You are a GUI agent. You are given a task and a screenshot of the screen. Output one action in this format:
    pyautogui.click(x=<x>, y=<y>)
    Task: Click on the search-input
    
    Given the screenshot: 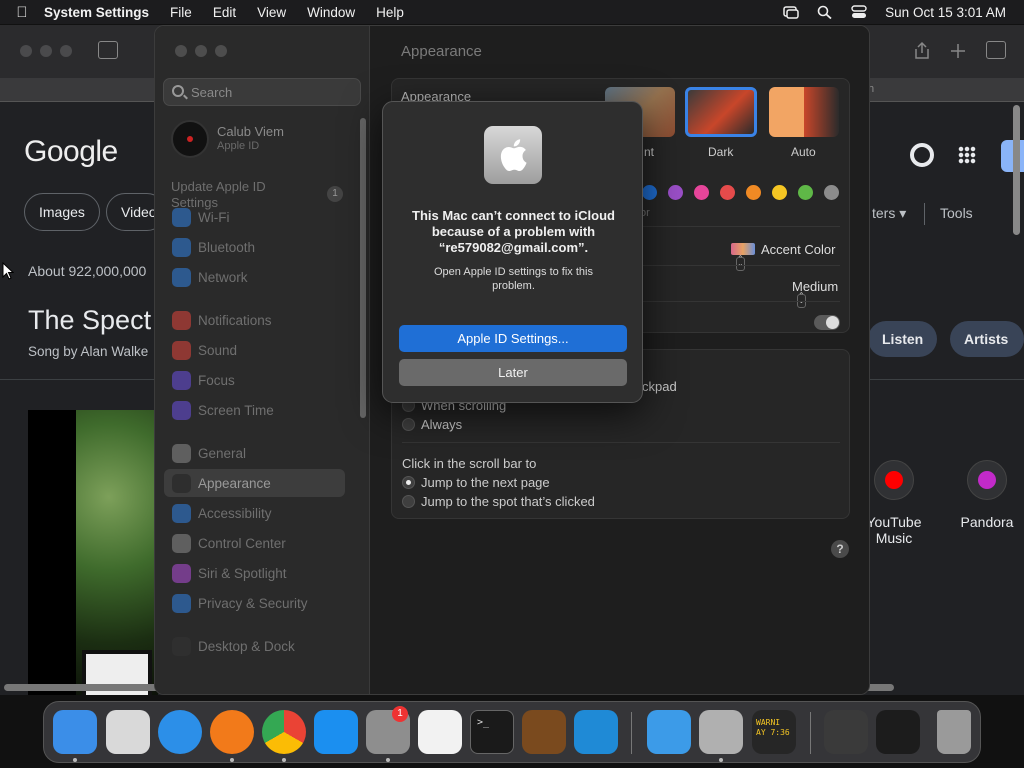 What is the action you would take?
    pyautogui.click(x=273, y=92)
    